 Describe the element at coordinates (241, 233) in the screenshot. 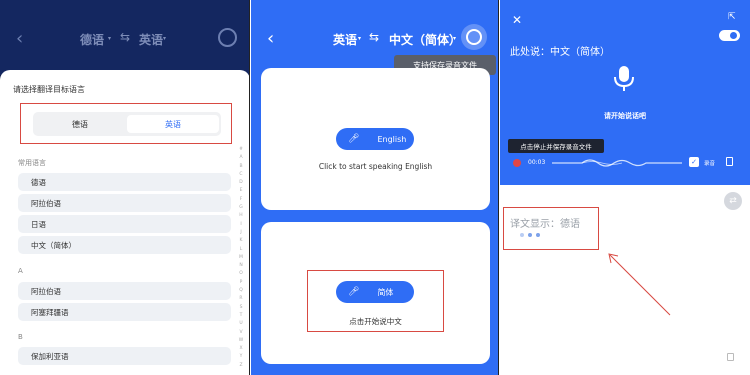

I see `index-letter: J` at that location.